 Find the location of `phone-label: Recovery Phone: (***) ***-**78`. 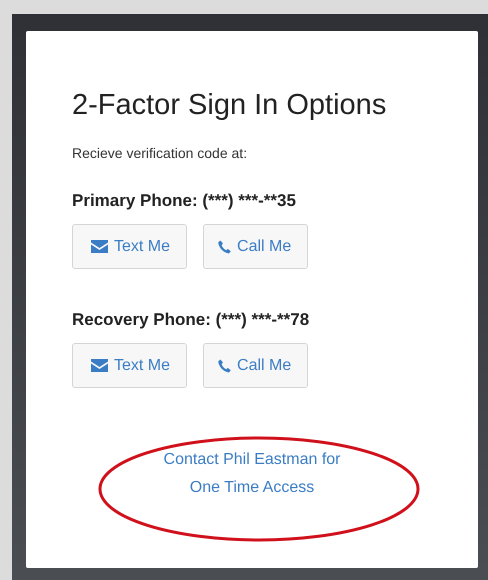

phone-label: Recovery Phone: (***) ***-**78 is located at coordinates (191, 320).